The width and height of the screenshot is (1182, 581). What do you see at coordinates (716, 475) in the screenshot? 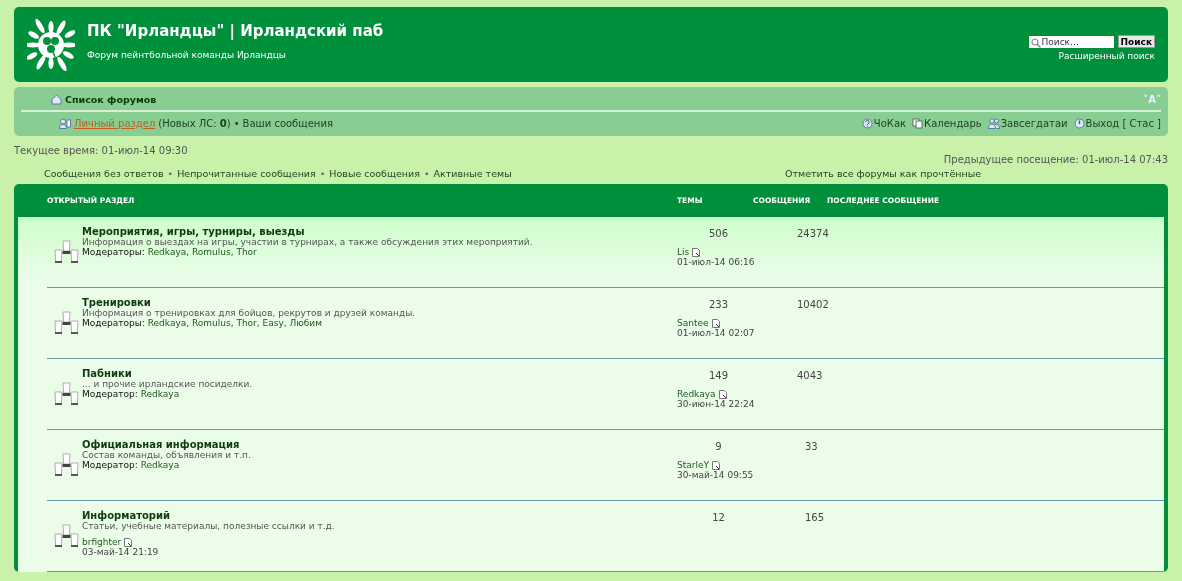
I see `last-post-date: 30-май-14 09:55` at bounding box center [716, 475].